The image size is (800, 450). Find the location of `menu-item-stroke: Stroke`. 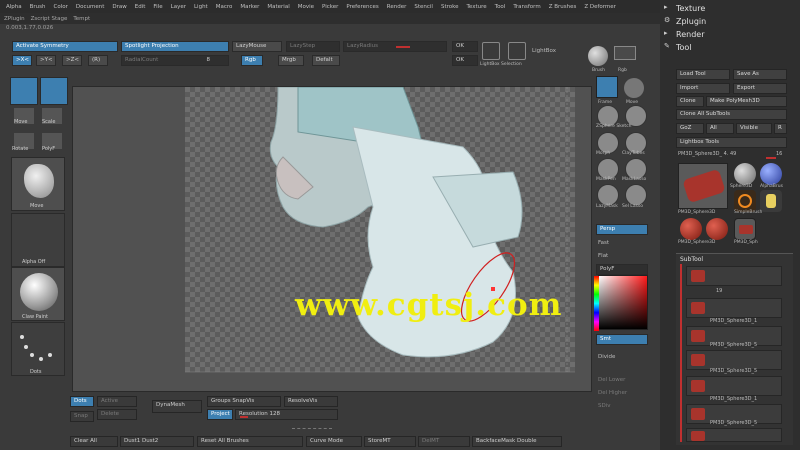

menu-item-stroke: Stroke is located at coordinates (450, 7).